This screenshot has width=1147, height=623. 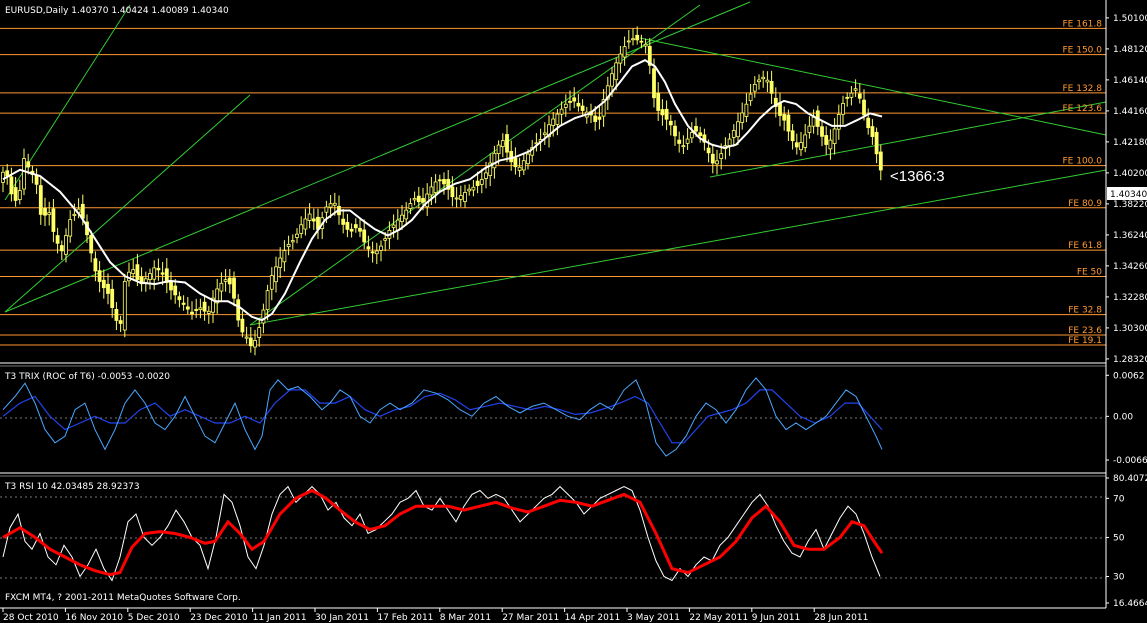 What do you see at coordinates (1119, 538) in the screenshot?
I see `y-tick-label: 50` at bounding box center [1119, 538].